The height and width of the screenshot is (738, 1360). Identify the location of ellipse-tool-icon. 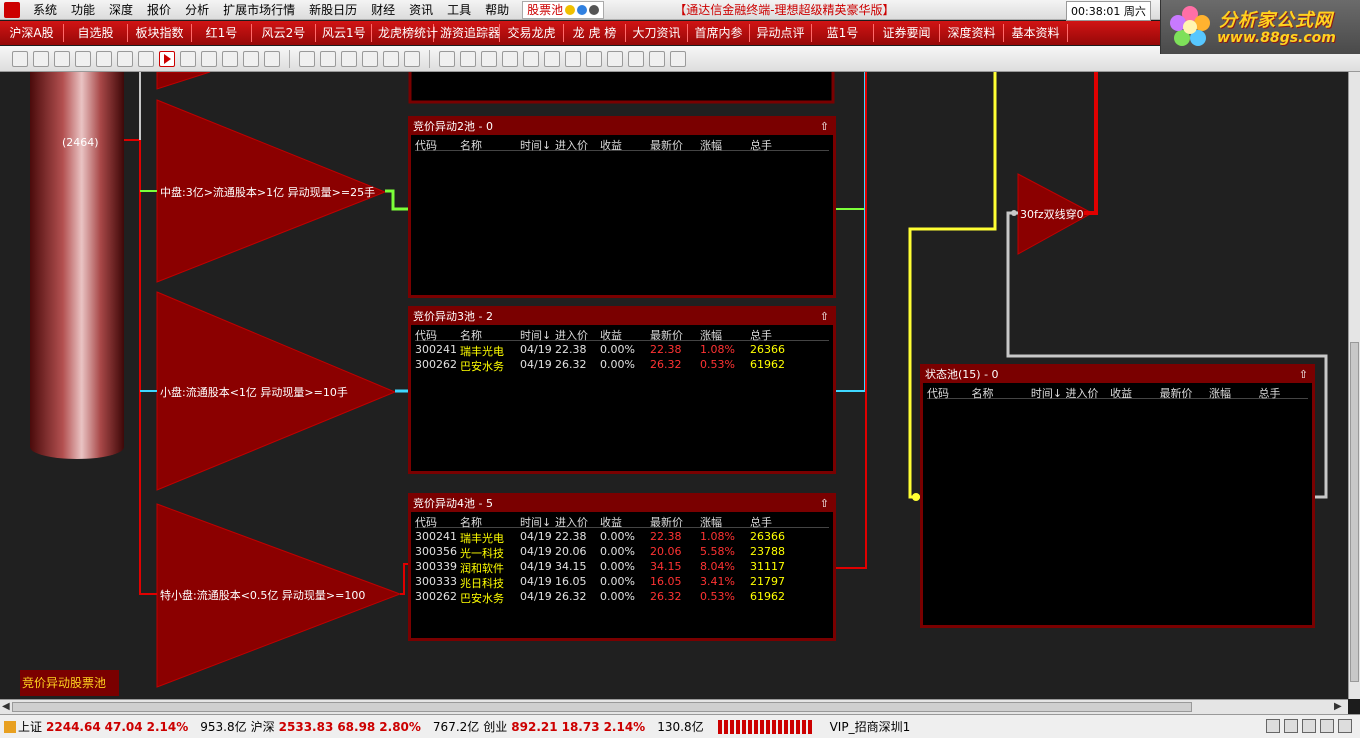
(391, 58).